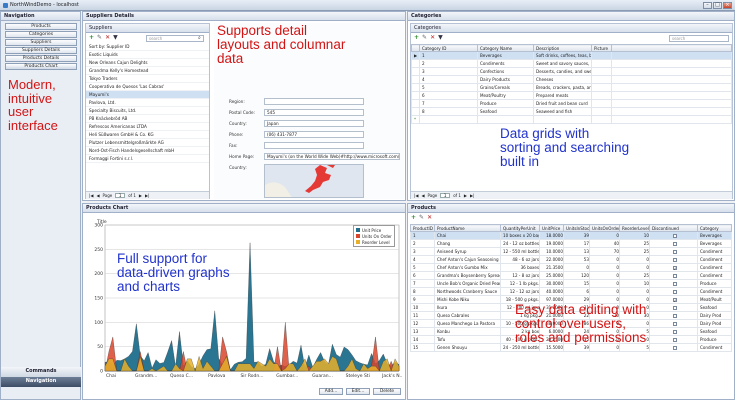 This screenshot has width=735, height=400. Describe the element at coordinates (147, 127) in the screenshot. I see `supplier-list-item: Refrescos Americanas LTDA` at that location.